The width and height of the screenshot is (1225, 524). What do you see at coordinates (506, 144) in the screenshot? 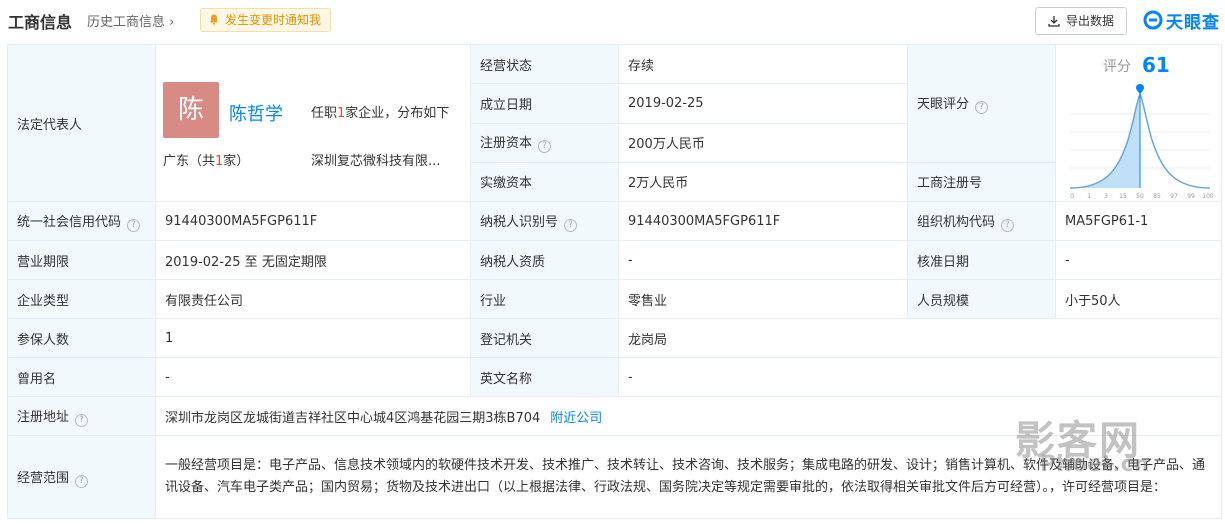
I see `capital-label-text: 注册资本` at bounding box center [506, 144].